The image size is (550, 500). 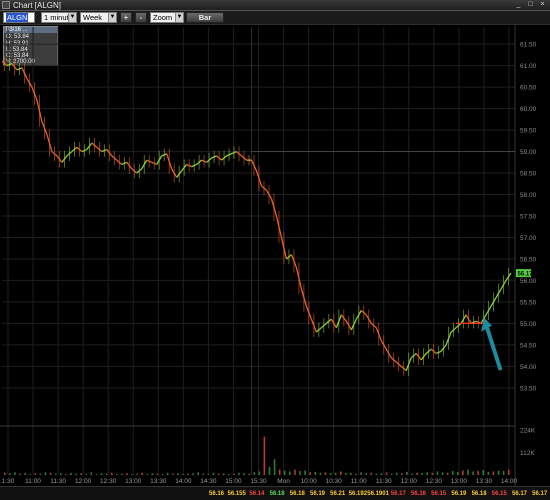 I want to click on range-select: Week ▼, so click(x=98, y=17).